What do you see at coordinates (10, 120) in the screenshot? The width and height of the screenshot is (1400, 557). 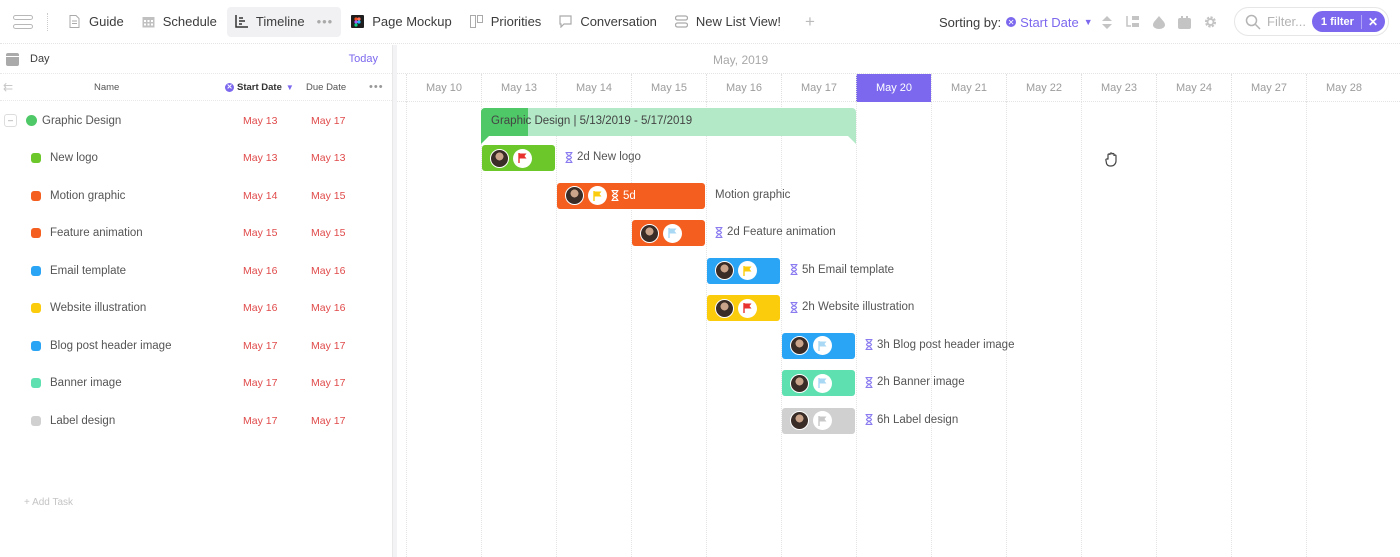 I see `collapse-group-icon: –` at bounding box center [10, 120].